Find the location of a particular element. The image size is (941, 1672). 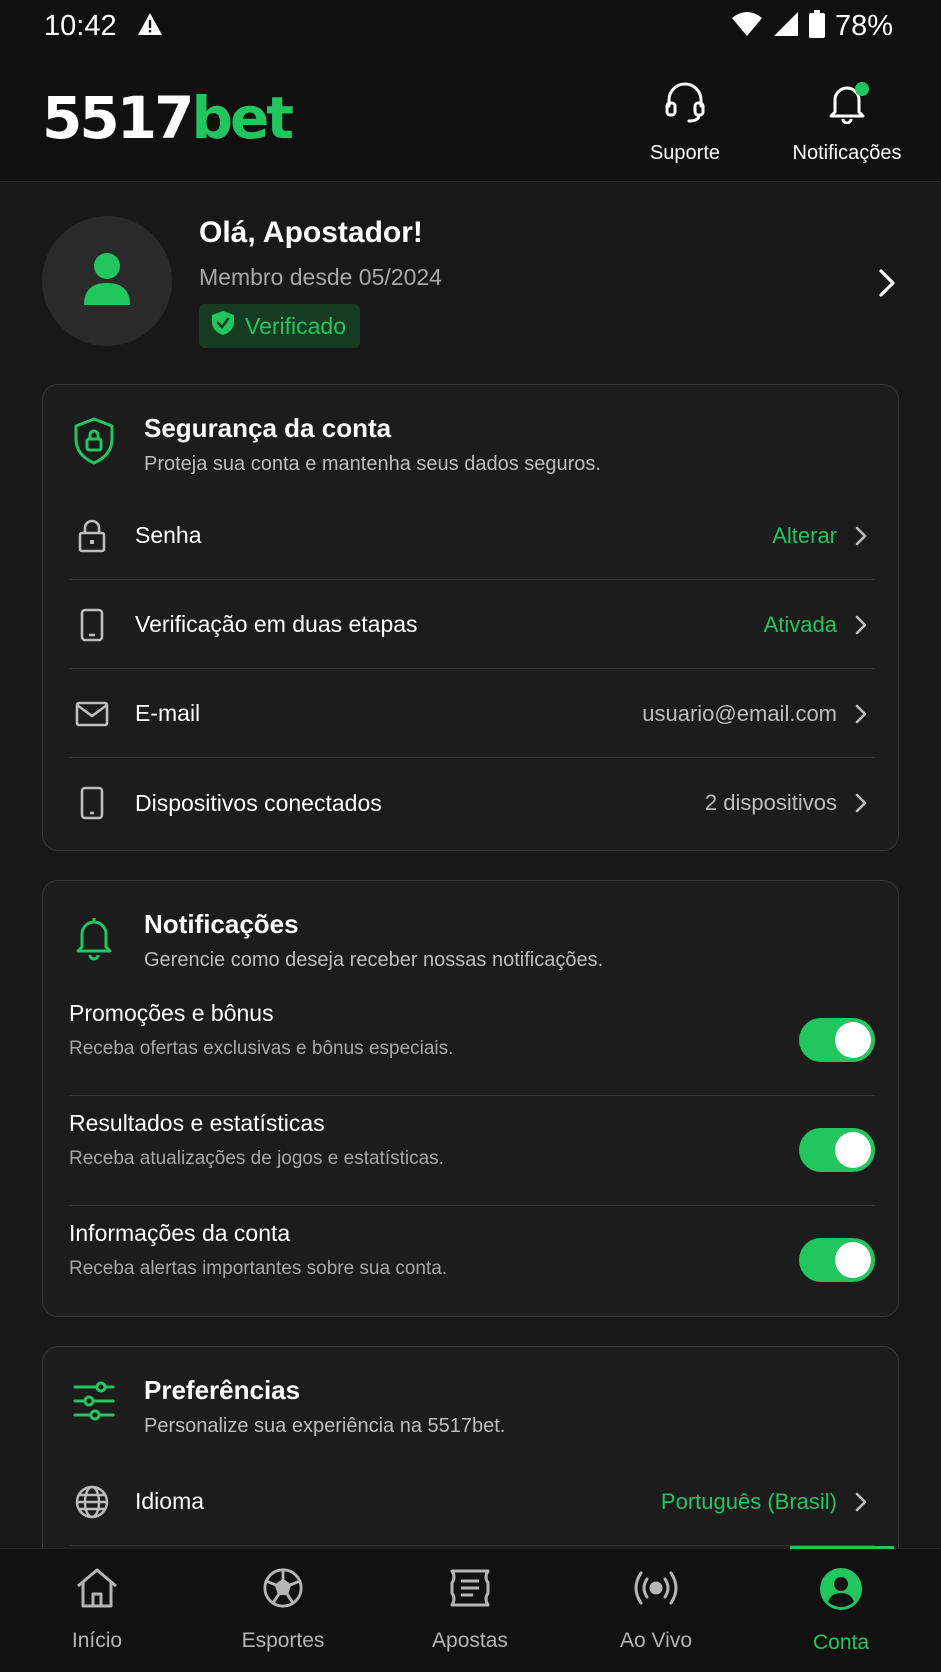

row-value: usuario@email.com is located at coordinates (739, 713).